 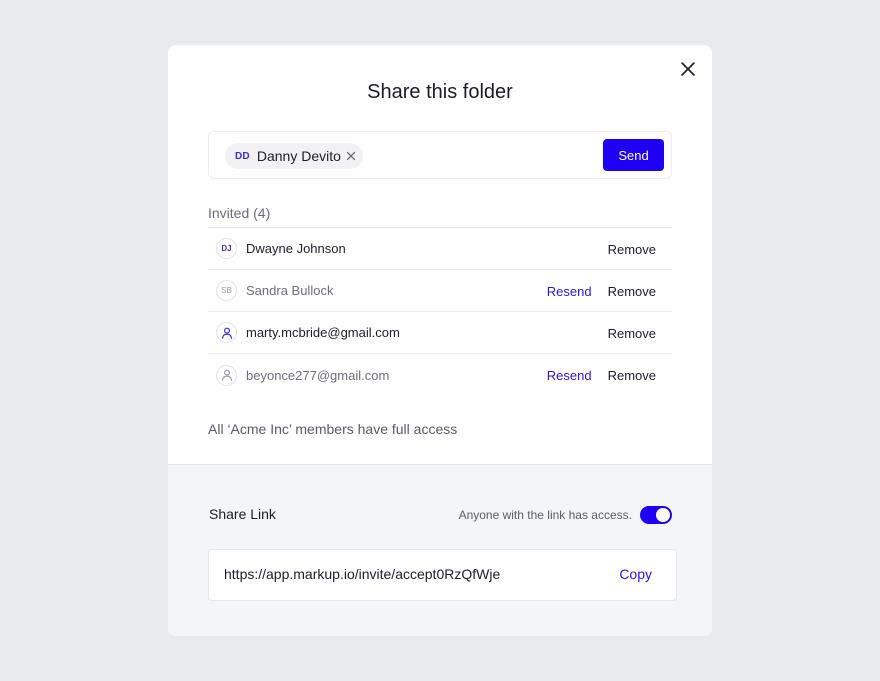 What do you see at coordinates (296, 248) in the screenshot?
I see `invitee-name: Dwayne Johnson` at bounding box center [296, 248].